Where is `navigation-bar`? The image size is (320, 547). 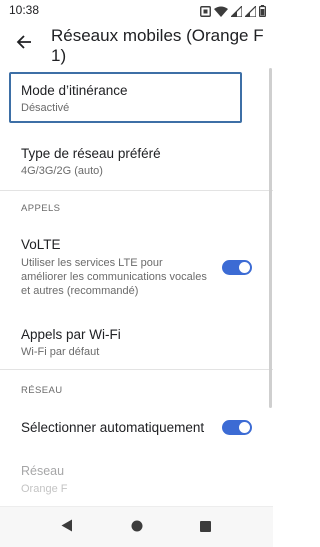 navigation-bar is located at coordinates (136, 526).